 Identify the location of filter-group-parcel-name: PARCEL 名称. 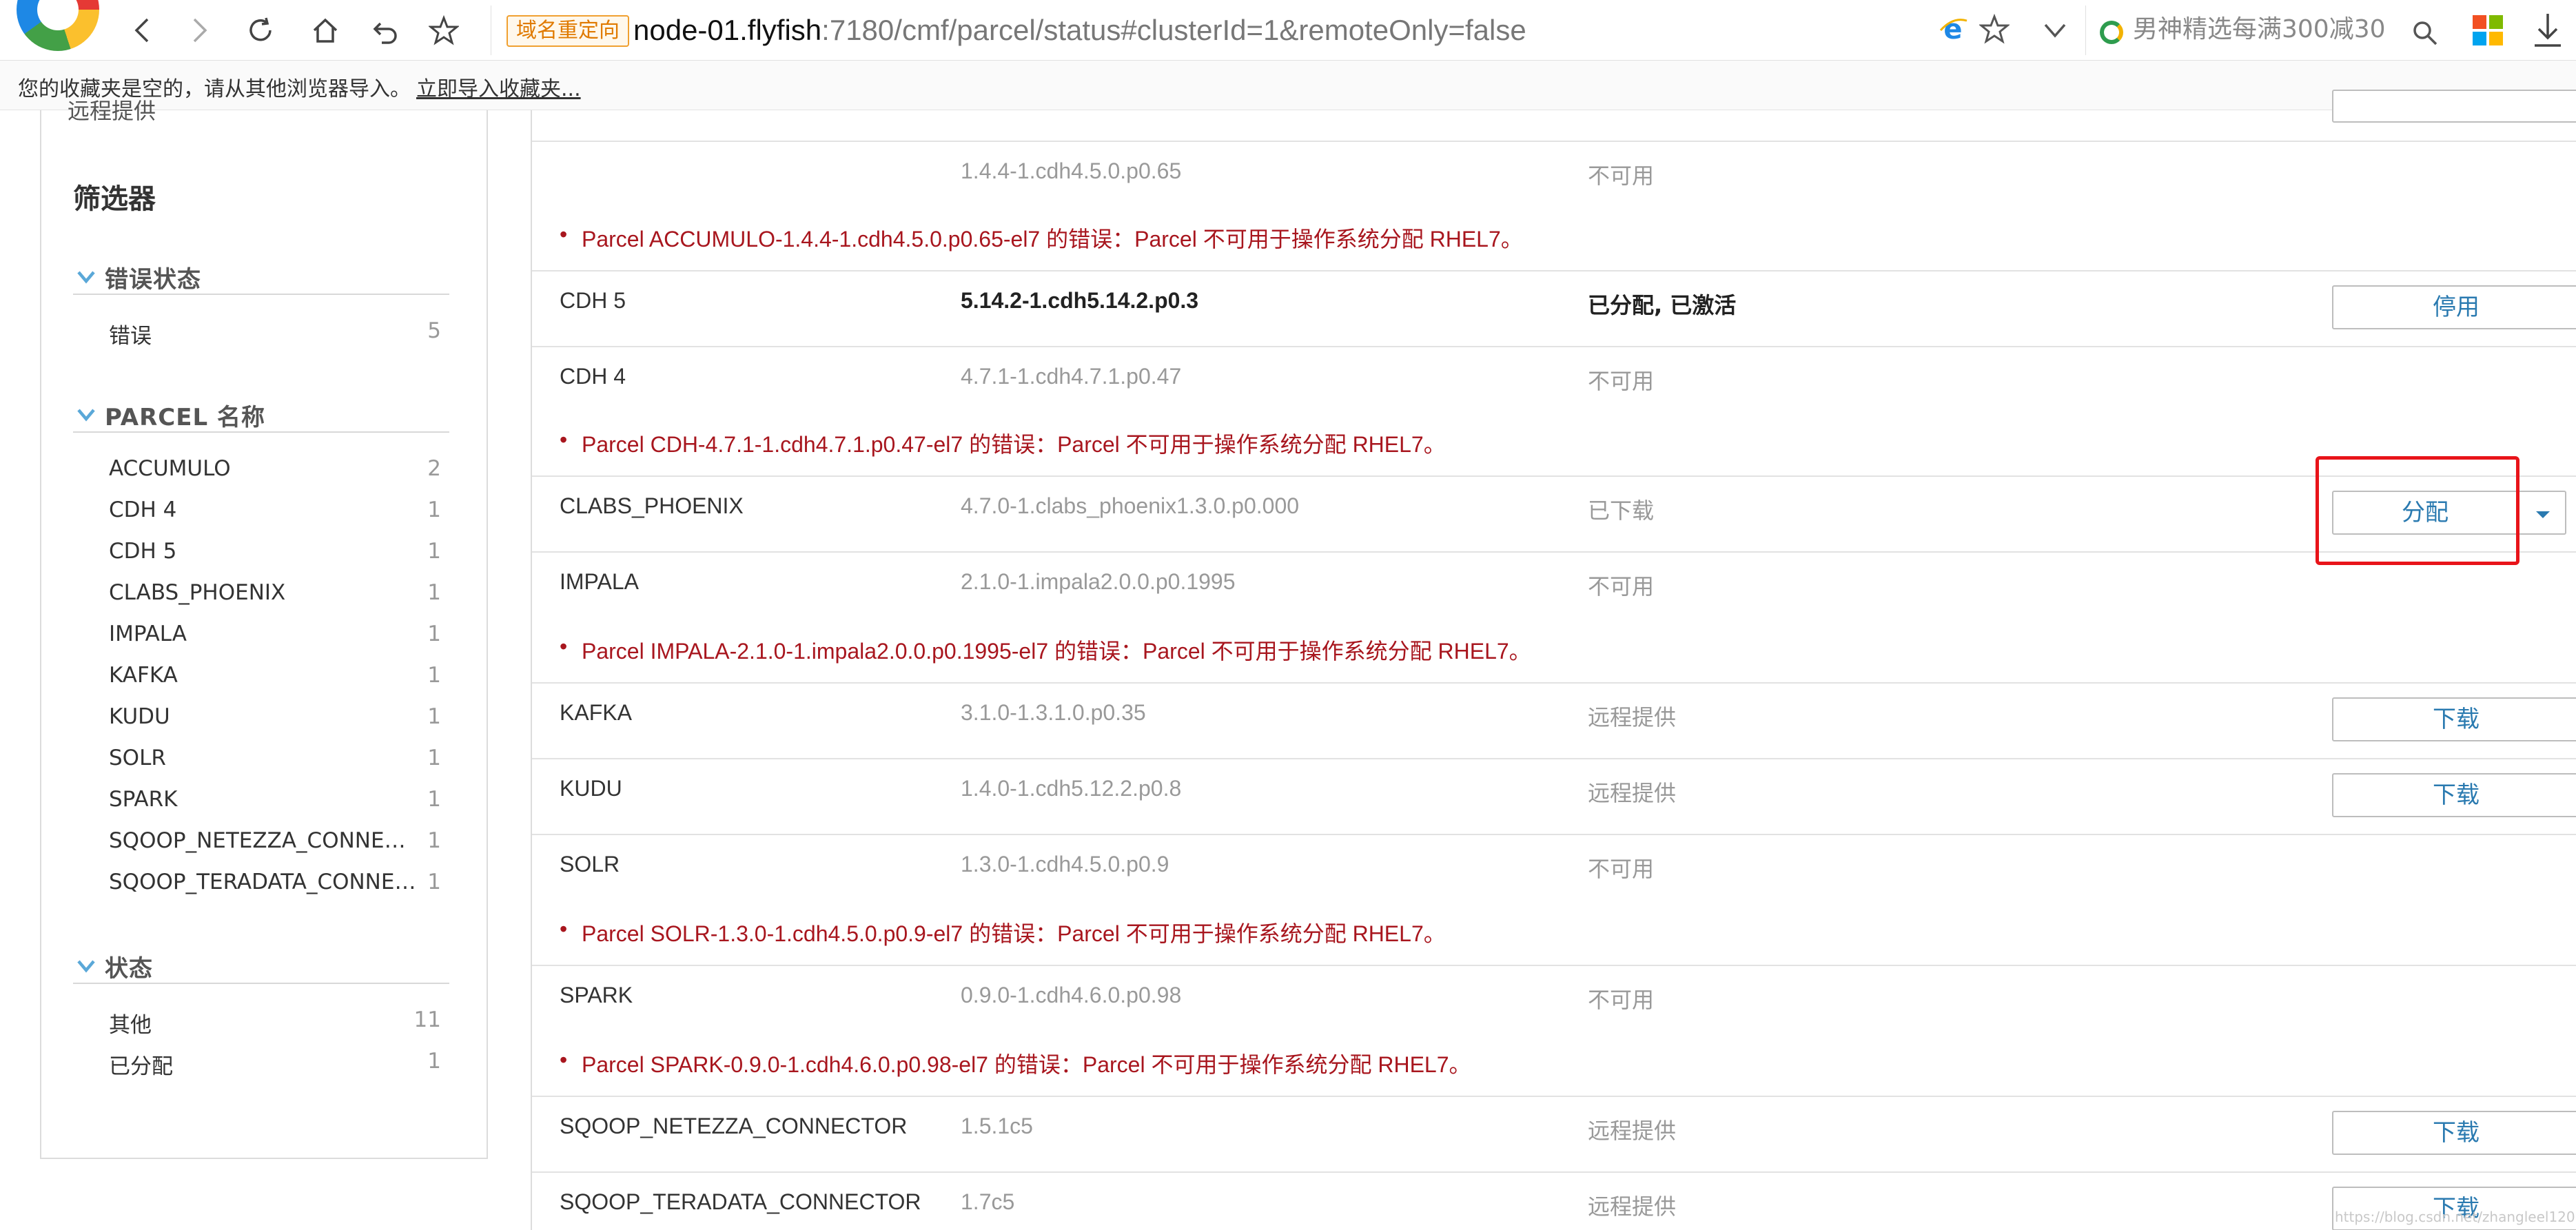
(261, 413).